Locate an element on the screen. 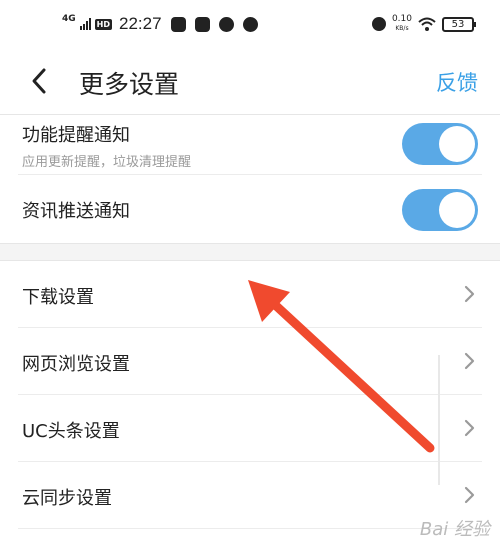 The width and height of the screenshot is (500, 555). status-bar: 4G HD 22:27 0.10 KB/s 53 is located at coordinates (250, 26).